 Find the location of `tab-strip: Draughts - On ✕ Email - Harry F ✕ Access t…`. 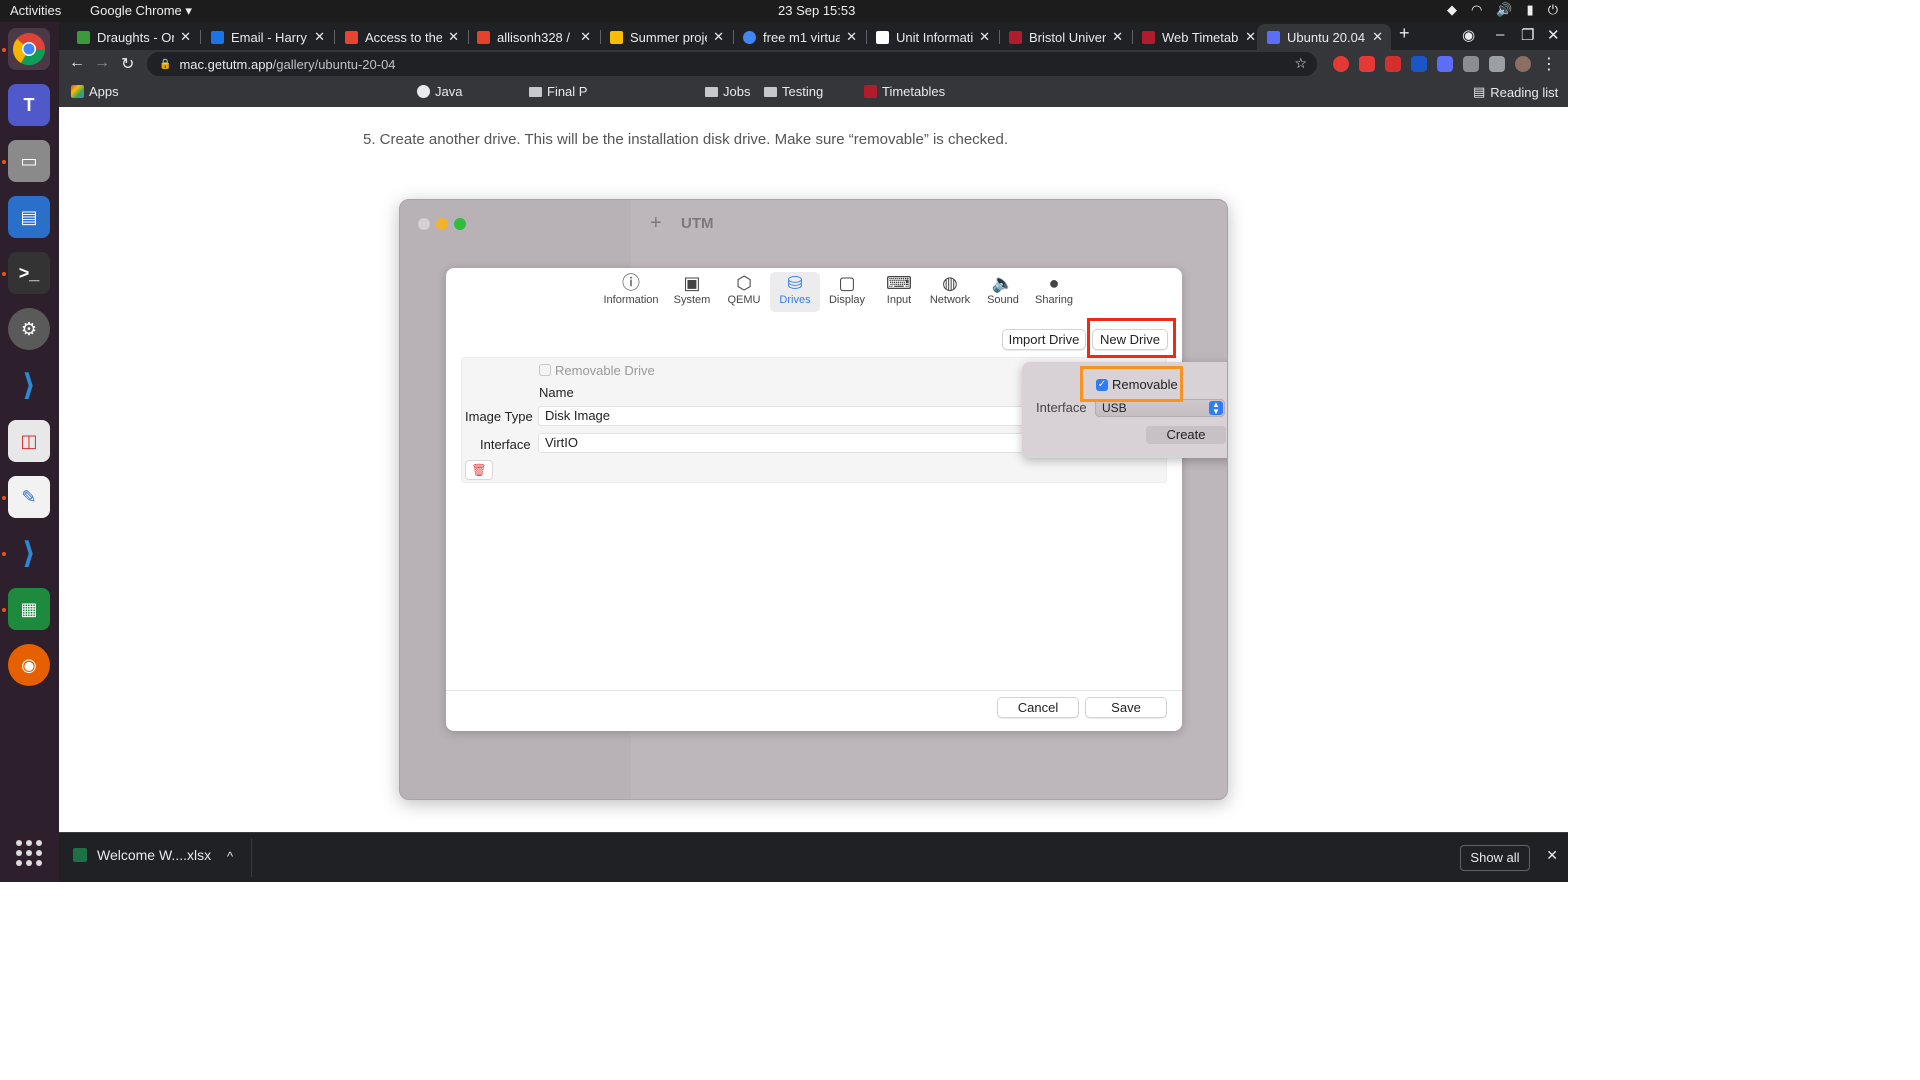

tab-strip: Draughts - On ✕ Email - Harry F ✕ Access t… is located at coordinates (813, 36).